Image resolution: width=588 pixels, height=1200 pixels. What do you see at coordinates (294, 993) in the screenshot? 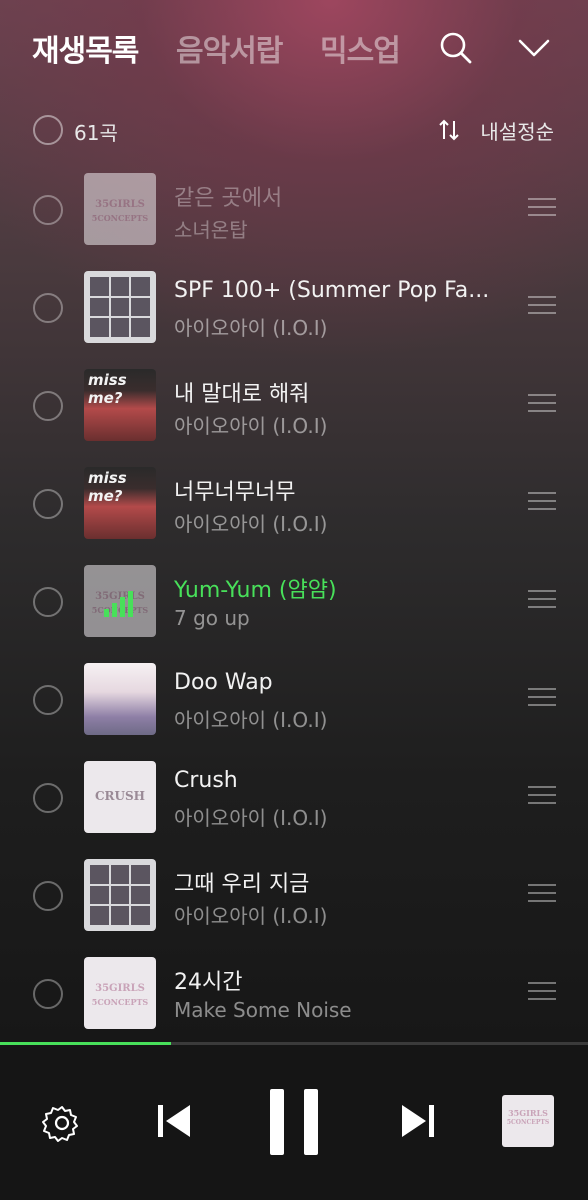
I see `list-item: 35GIRLS 5CONCEPTS 24시간 Make Some Noise` at bounding box center [294, 993].